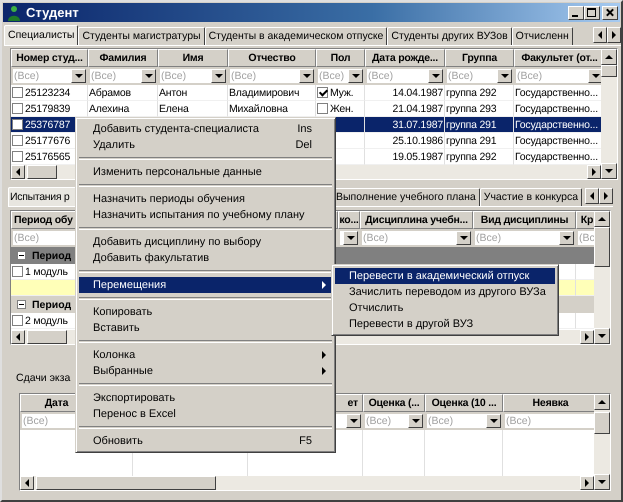  What do you see at coordinates (304, 145) in the screenshot?
I see `shortcut-label: Del` at bounding box center [304, 145].